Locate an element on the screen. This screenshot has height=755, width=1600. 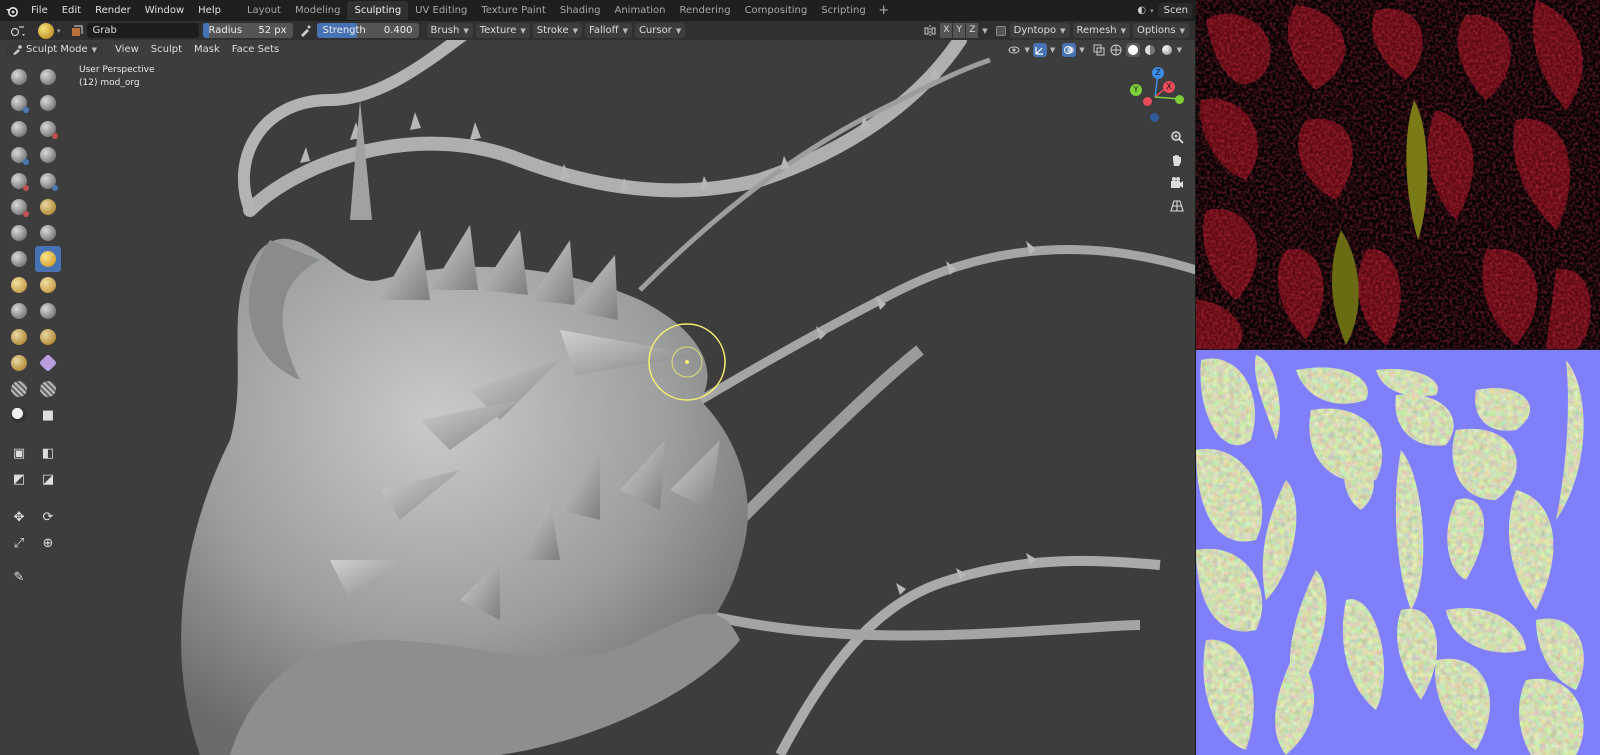
brush-name-field: Grab is located at coordinates (142, 30).